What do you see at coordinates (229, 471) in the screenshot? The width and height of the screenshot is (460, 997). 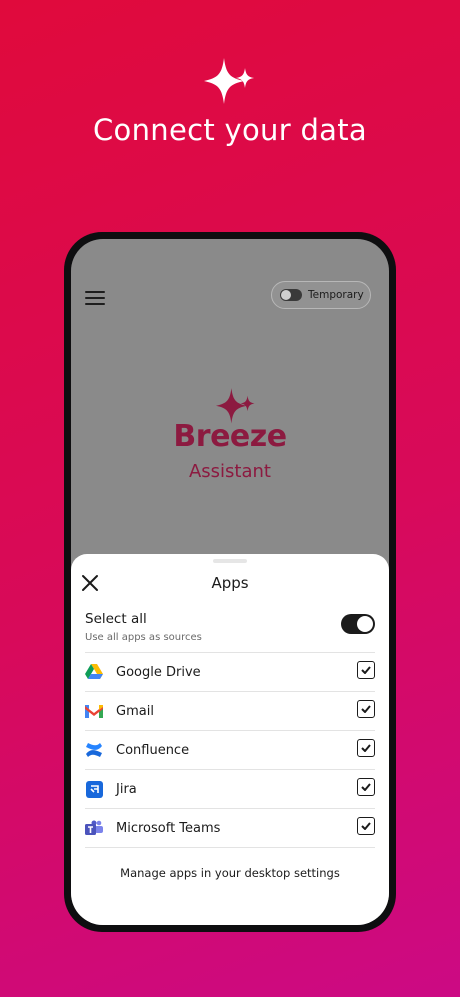 I see `brand-subtitle: Assistant` at bounding box center [229, 471].